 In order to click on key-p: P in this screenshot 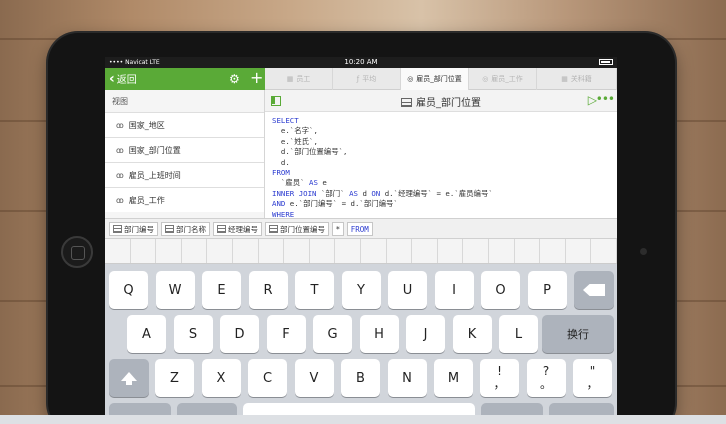, I will do `click(547, 290)`.